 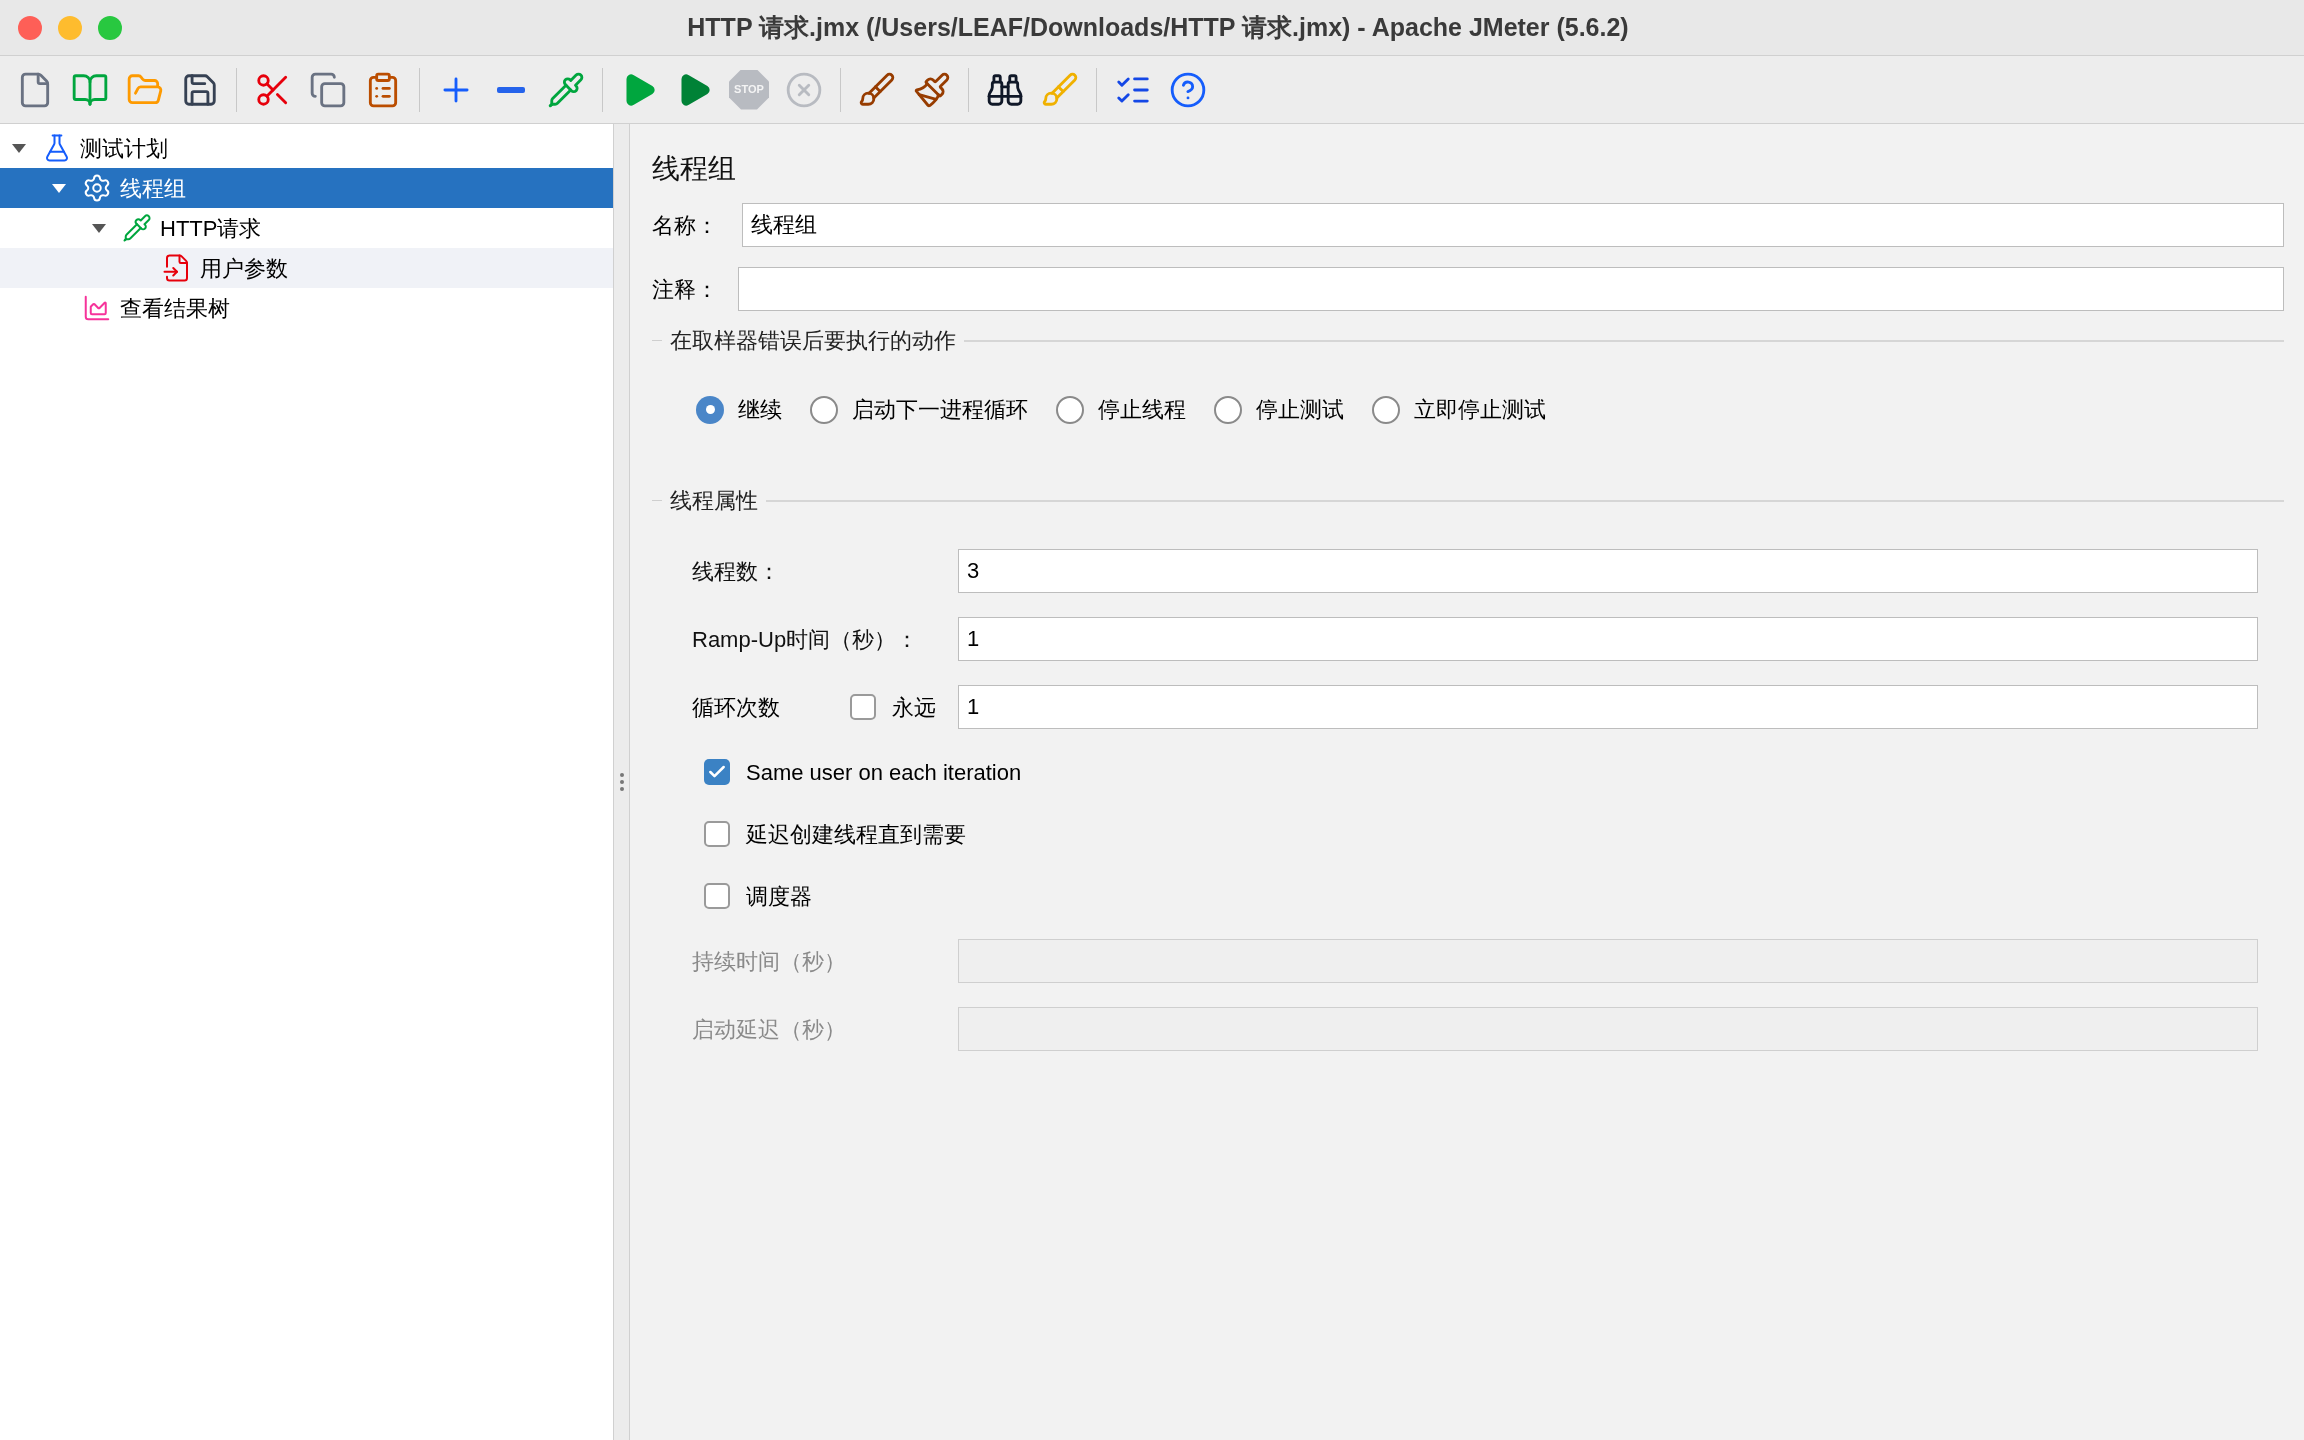 I want to click on help-icon, so click(x=1188, y=89).